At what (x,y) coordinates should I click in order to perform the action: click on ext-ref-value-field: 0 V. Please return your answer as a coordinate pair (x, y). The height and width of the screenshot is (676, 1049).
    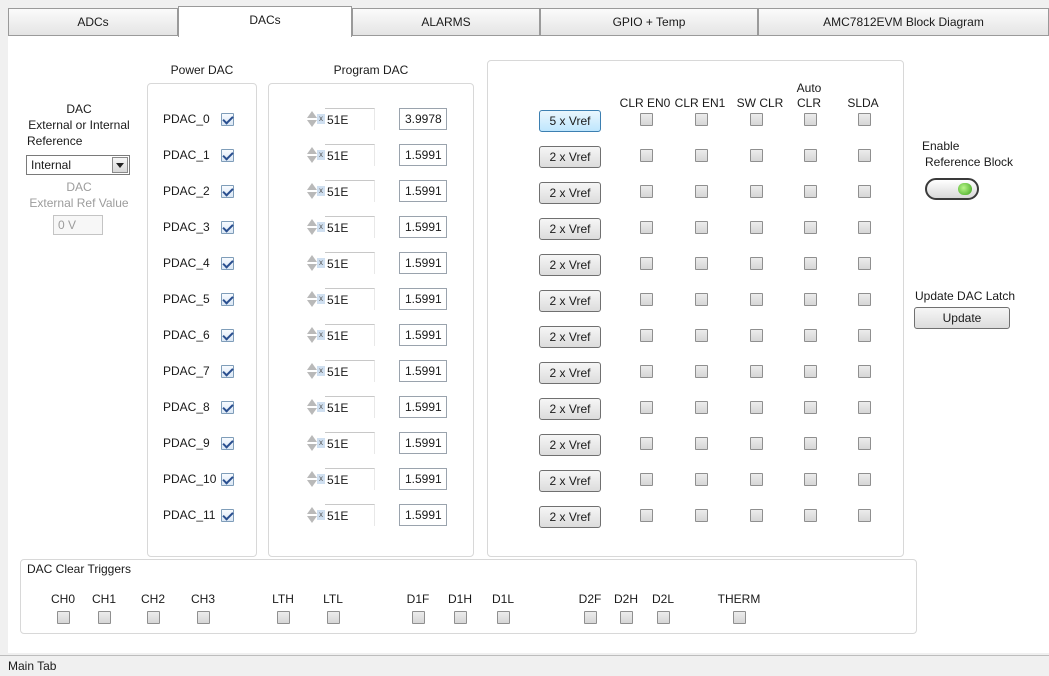
    Looking at the image, I should click on (78, 225).